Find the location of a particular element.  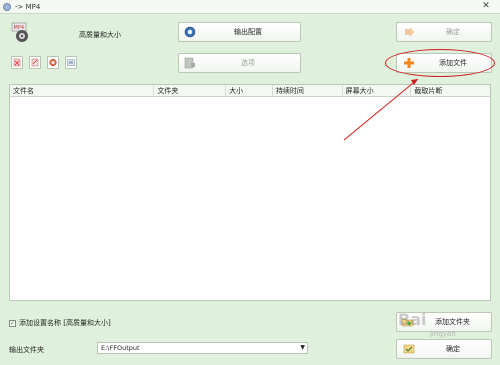

app-icon is located at coordinates (7, 6).